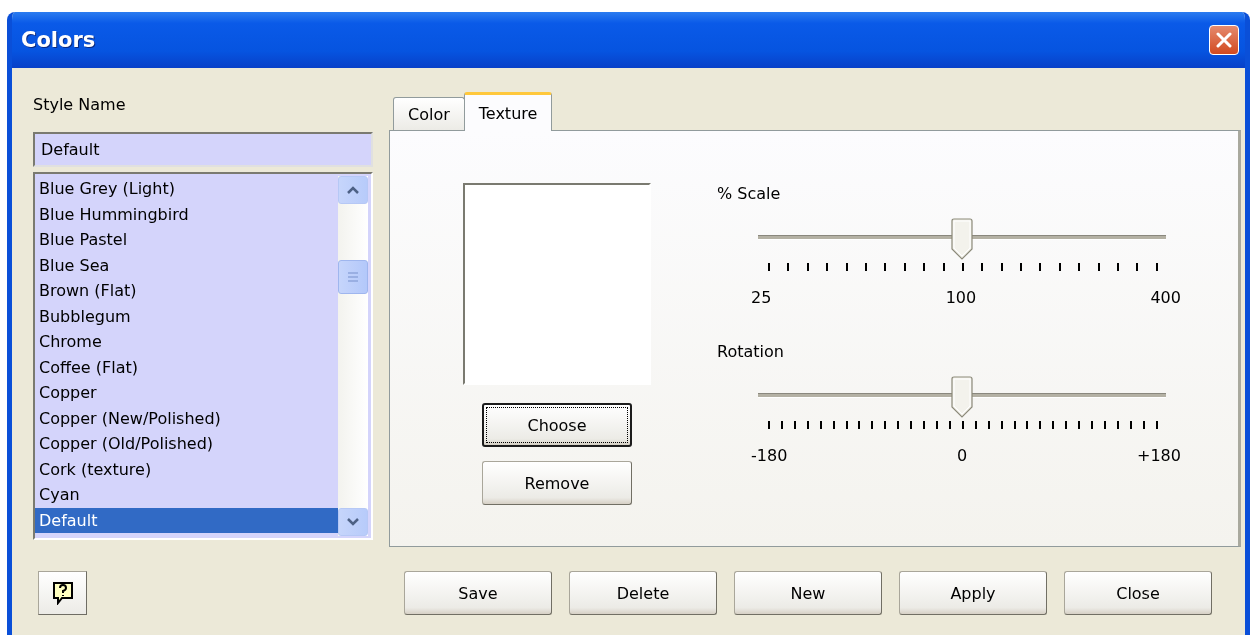 This screenshot has width=1250, height=635. What do you see at coordinates (478, 593) in the screenshot?
I see `dialog-button: Save` at bounding box center [478, 593].